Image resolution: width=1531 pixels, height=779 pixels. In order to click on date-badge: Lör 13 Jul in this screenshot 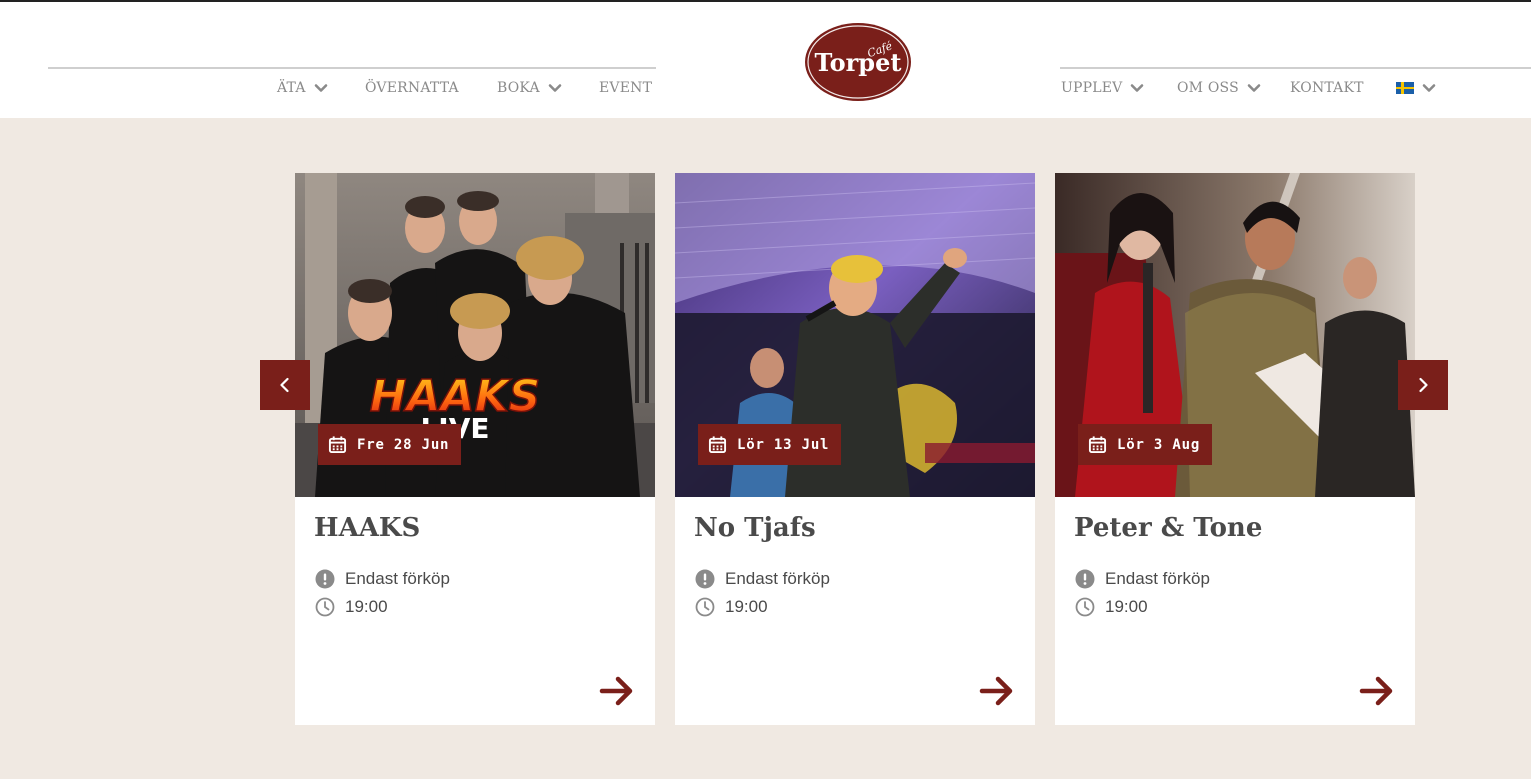, I will do `click(770, 444)`.